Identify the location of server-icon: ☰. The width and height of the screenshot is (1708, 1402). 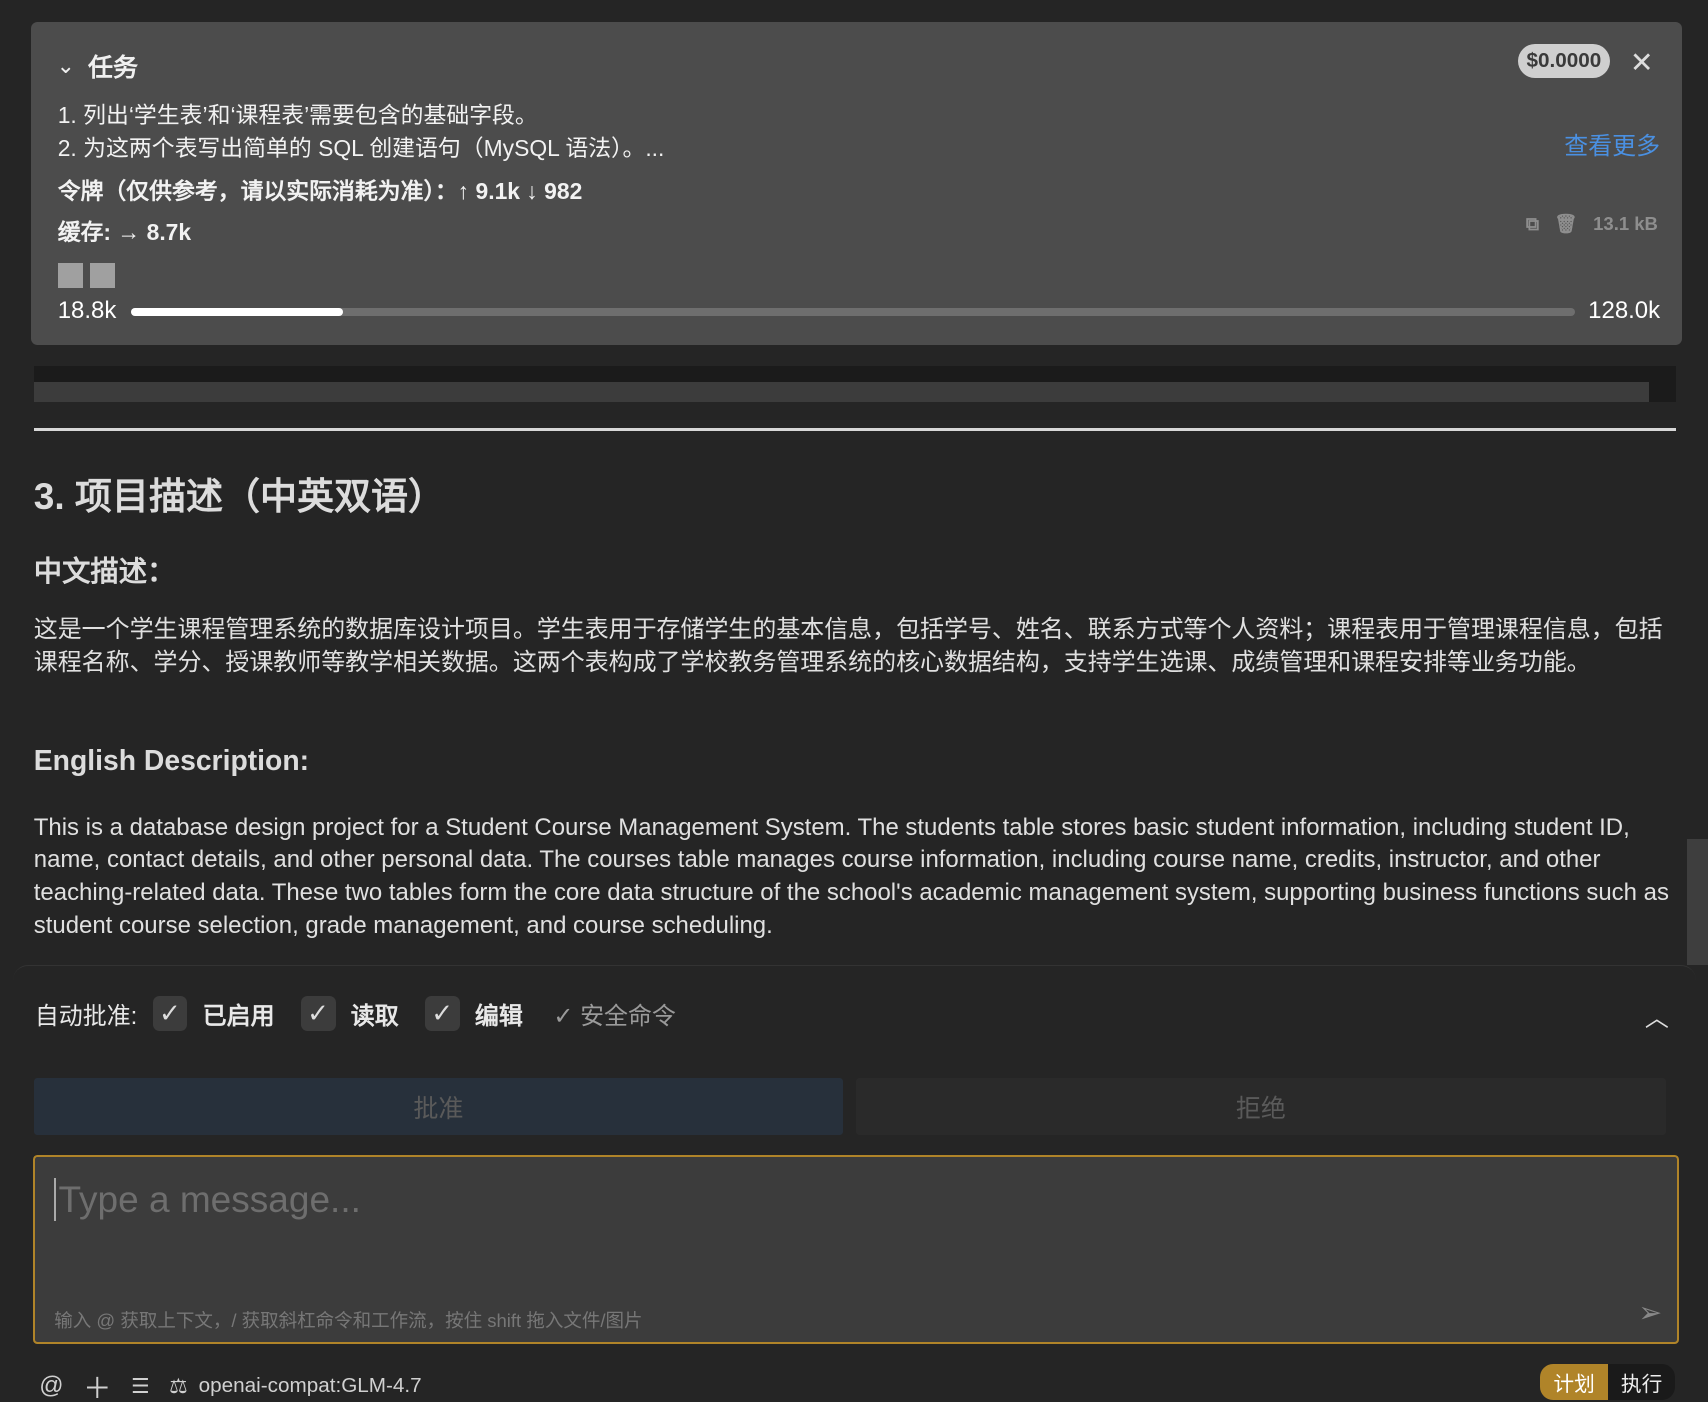
(140, 1386).